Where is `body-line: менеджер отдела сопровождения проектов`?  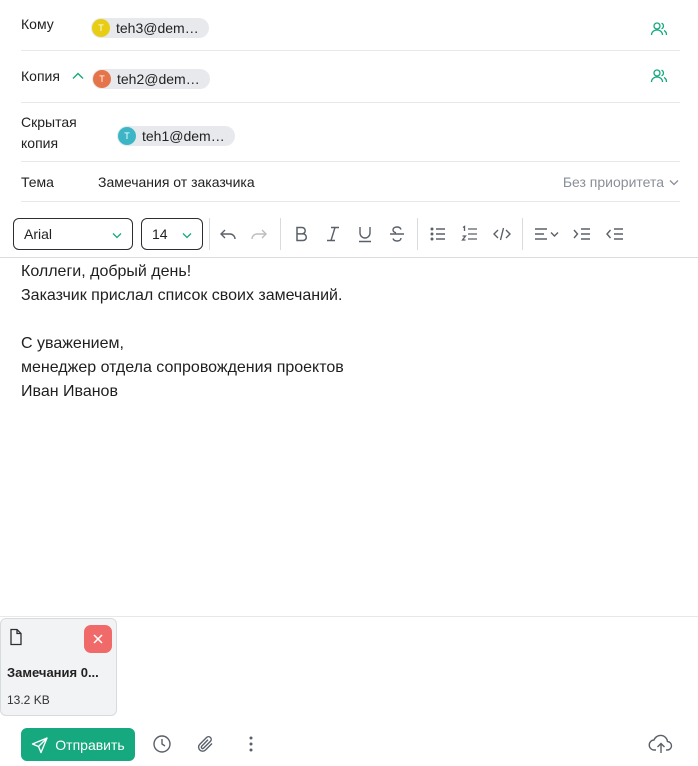
body-line: менеджер отдела сопровождения проектов is located at coordinates (182, 367).